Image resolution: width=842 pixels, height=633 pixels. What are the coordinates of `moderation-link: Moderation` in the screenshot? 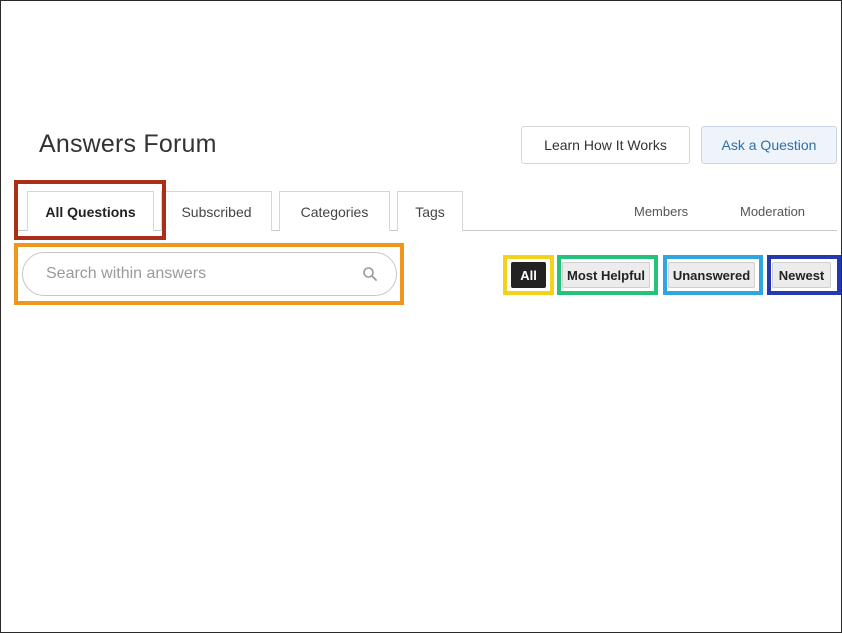 It's located at (772, 211).